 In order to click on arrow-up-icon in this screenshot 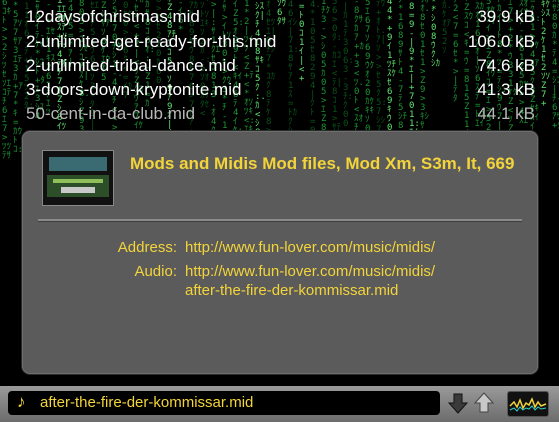, I will do `click(484, 402)`.